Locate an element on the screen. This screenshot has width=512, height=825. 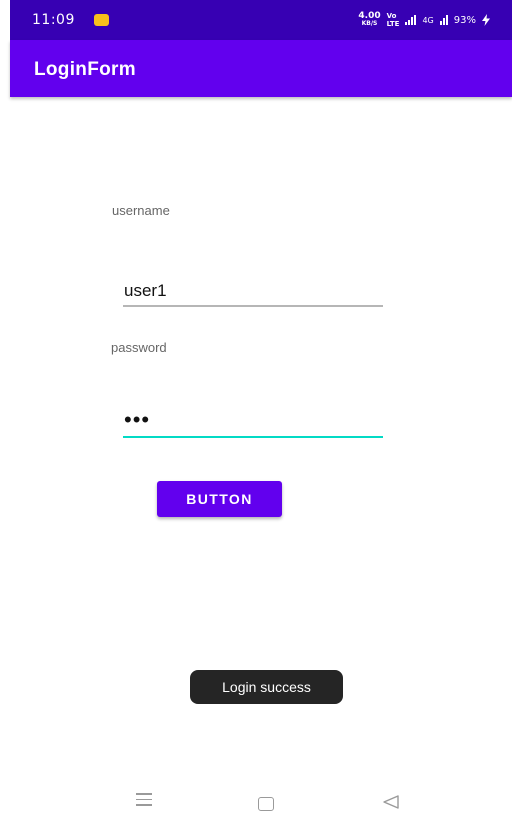
network-speed-unit: KB/S is located at coordinates (369, 23).